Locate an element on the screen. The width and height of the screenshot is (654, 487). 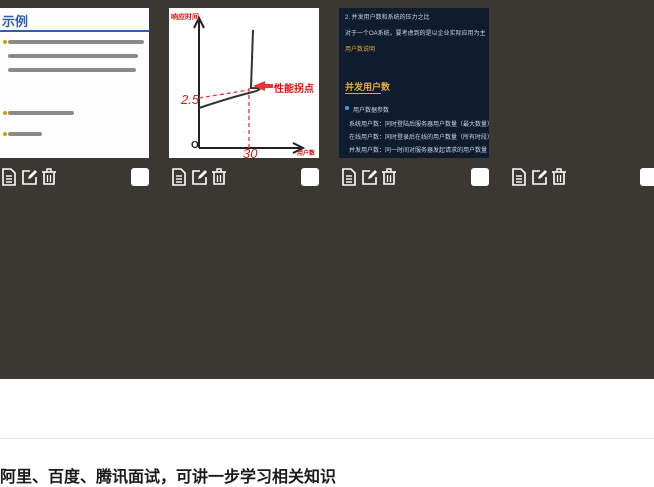
handwritten-y-value: 2.5 is located at coordinates (190, 99).